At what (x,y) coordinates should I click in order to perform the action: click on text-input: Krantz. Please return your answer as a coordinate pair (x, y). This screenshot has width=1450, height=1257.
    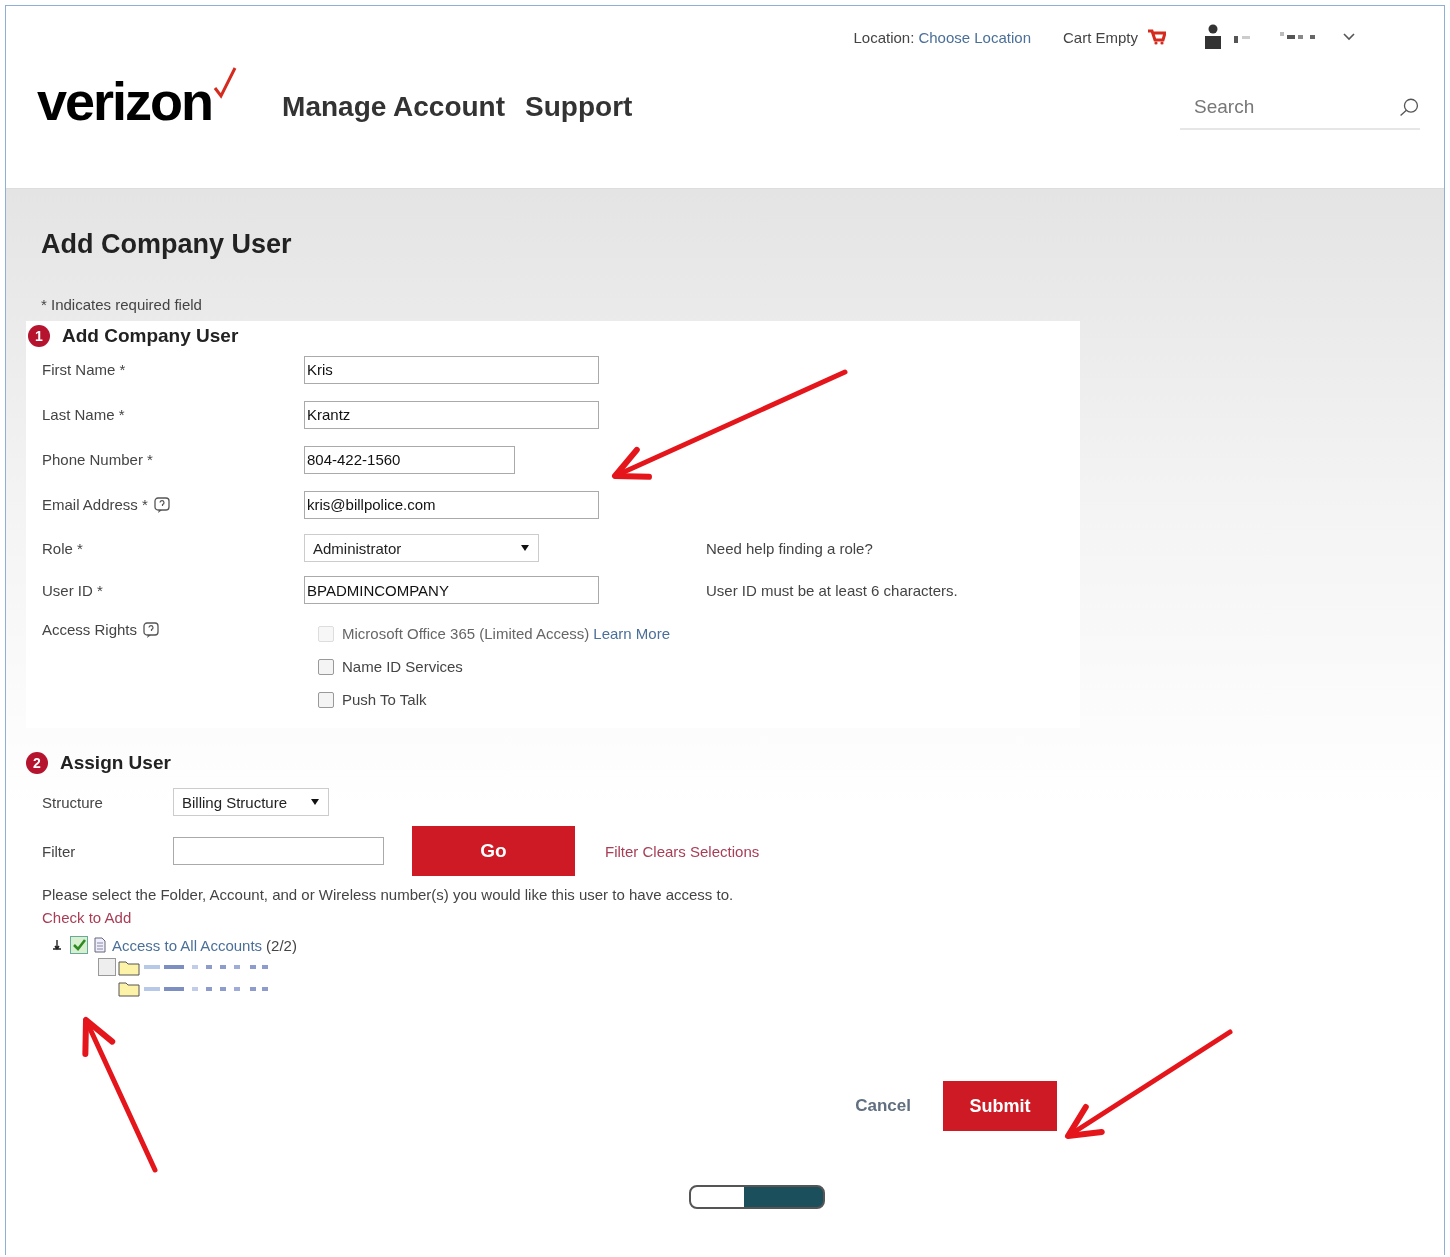
    Looking at the image, I should click on (451, 414).